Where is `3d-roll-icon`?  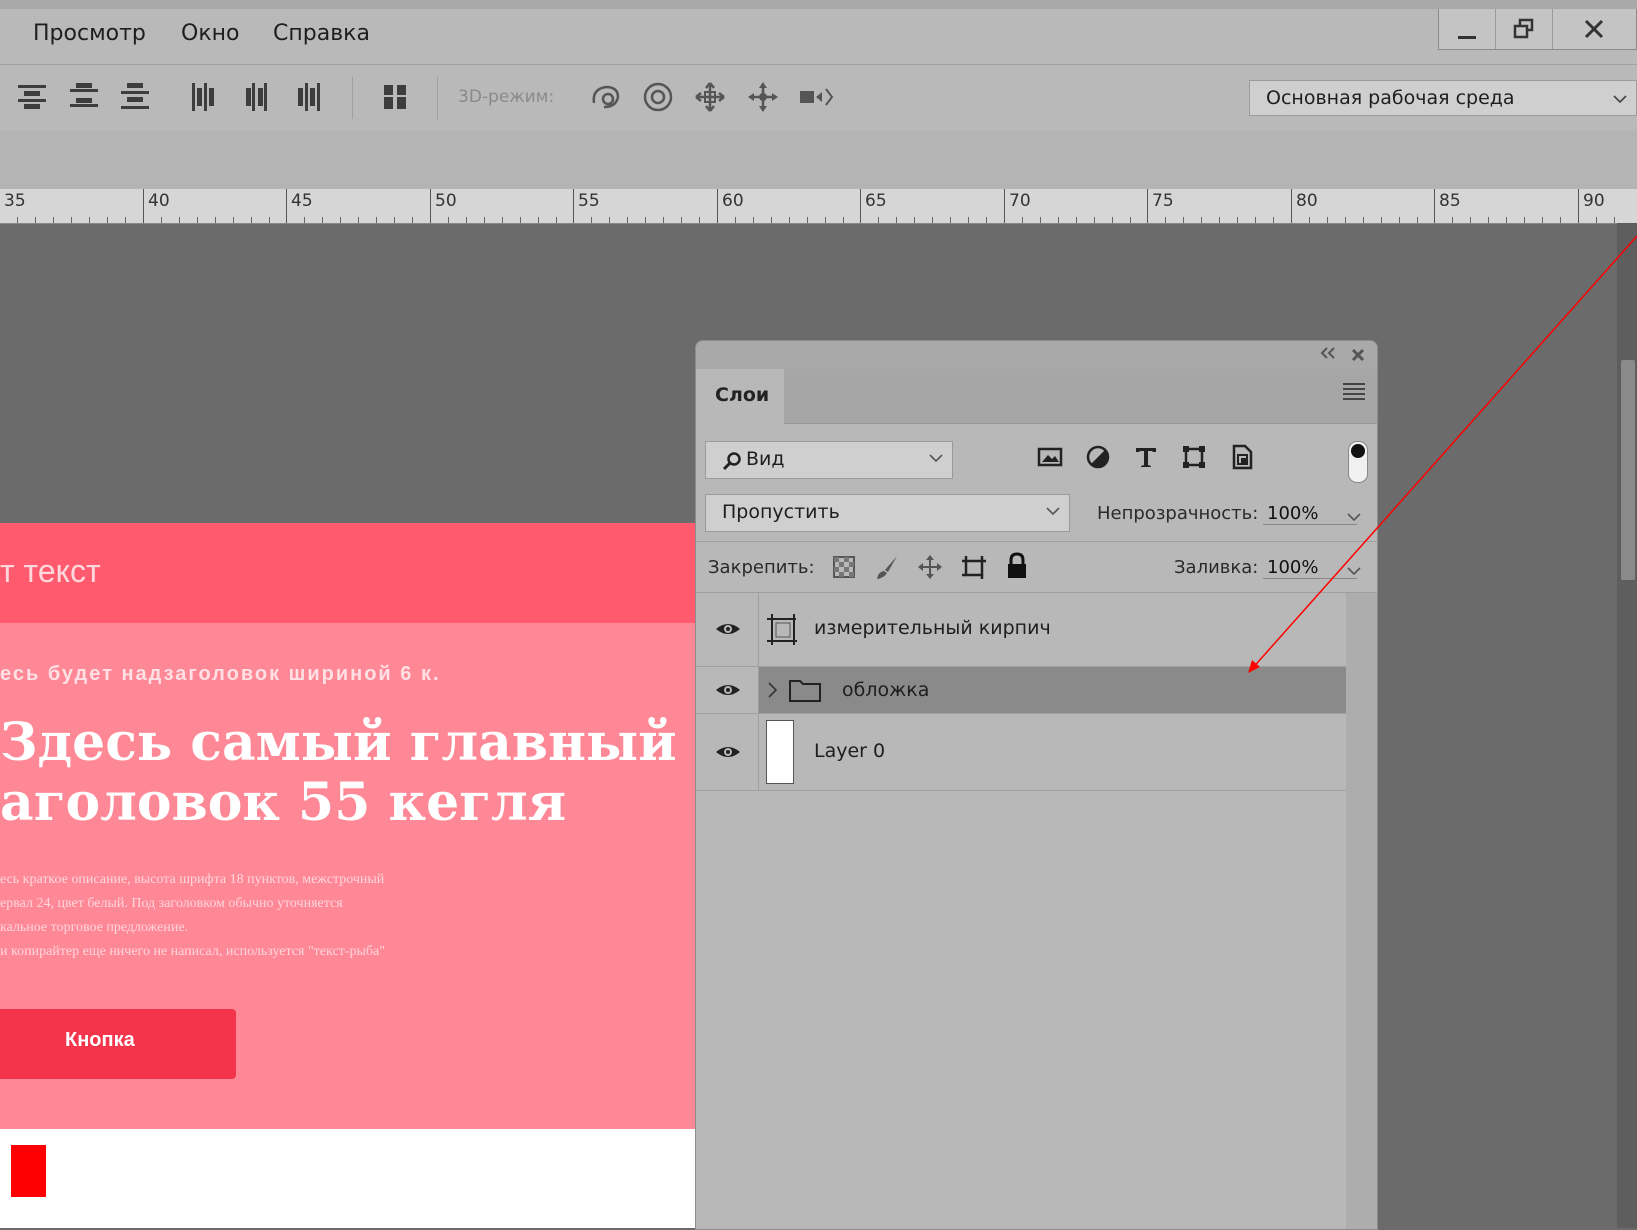
3d-roll-icon is located at coordinates (658, 97).